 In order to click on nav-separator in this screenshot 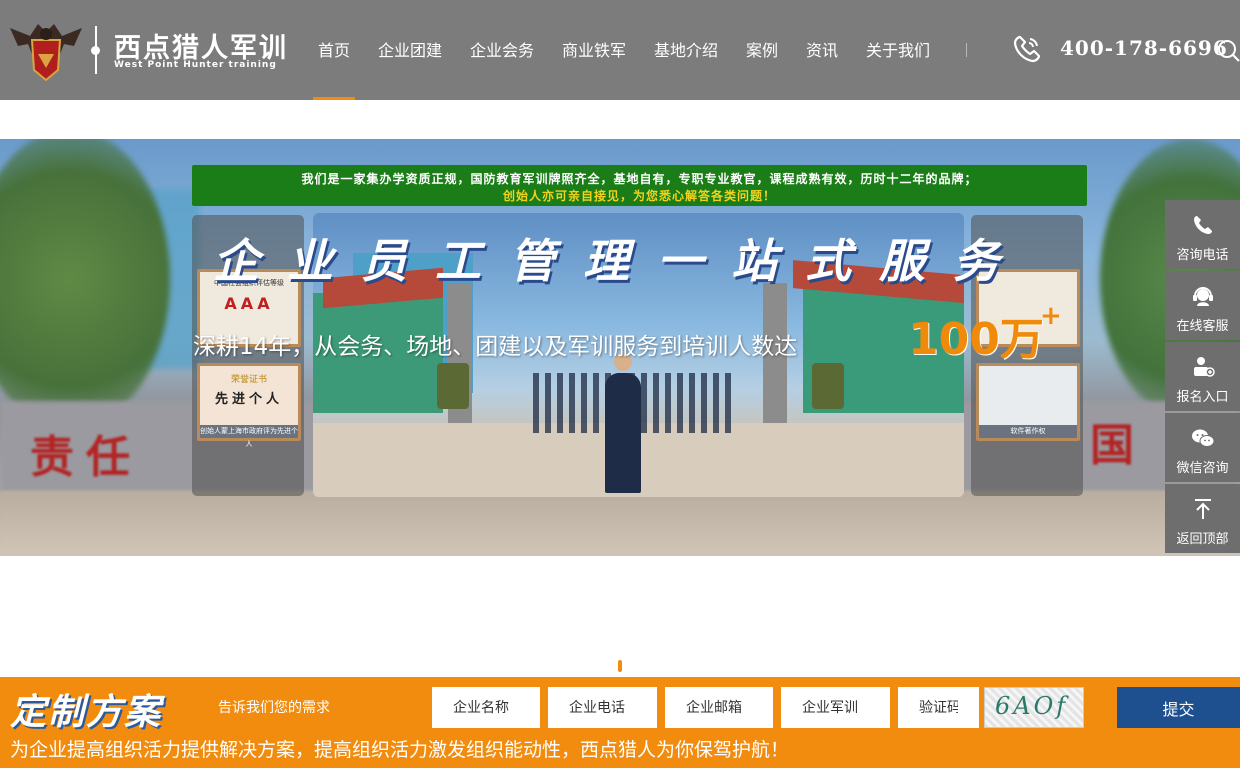, I will do `click(966, 50)`.